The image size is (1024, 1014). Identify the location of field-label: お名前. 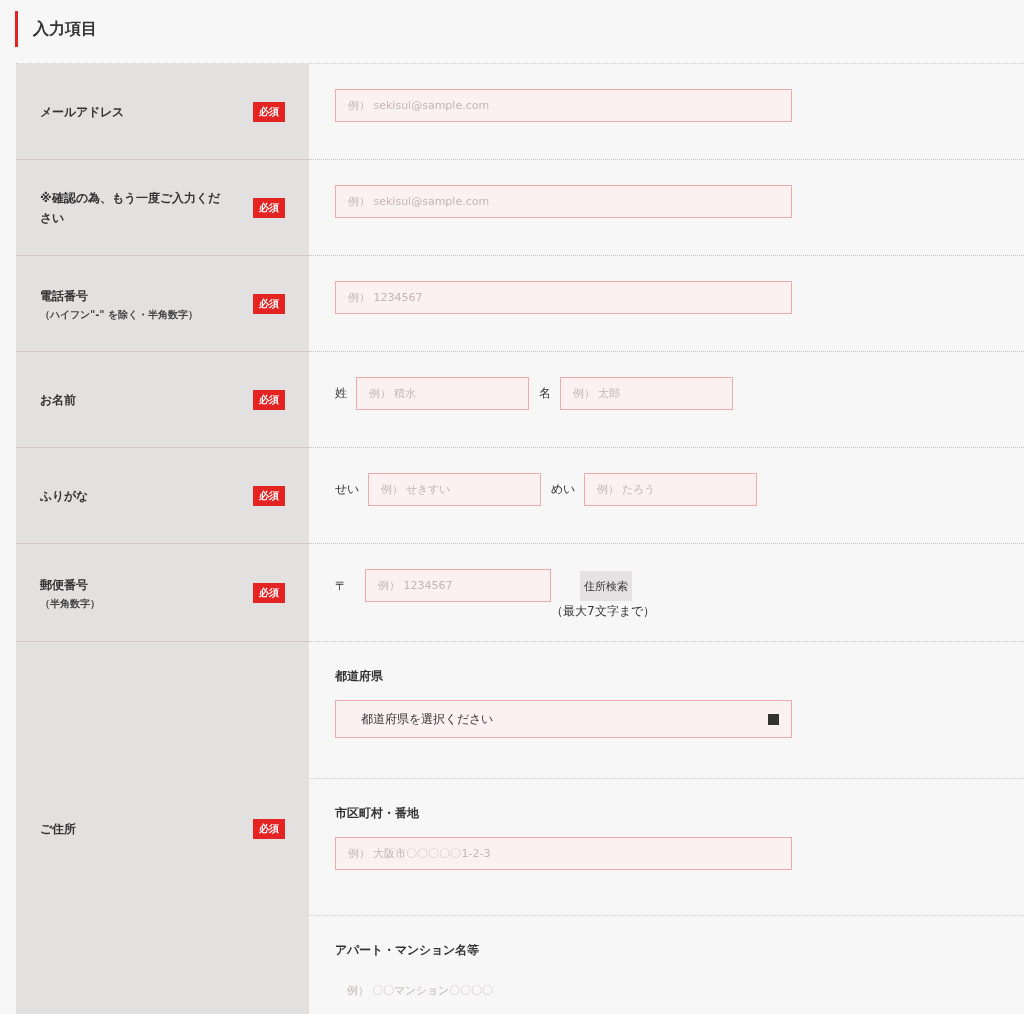
(58, 400).